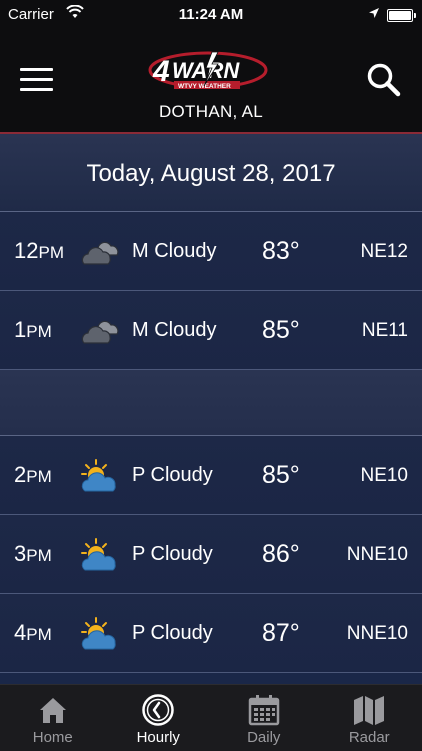 This screenshot has height=751, width=422. What do you see at coordinates (211, 403) in the screenshot?
I see `section-separator` at bounding box center [211, 403].